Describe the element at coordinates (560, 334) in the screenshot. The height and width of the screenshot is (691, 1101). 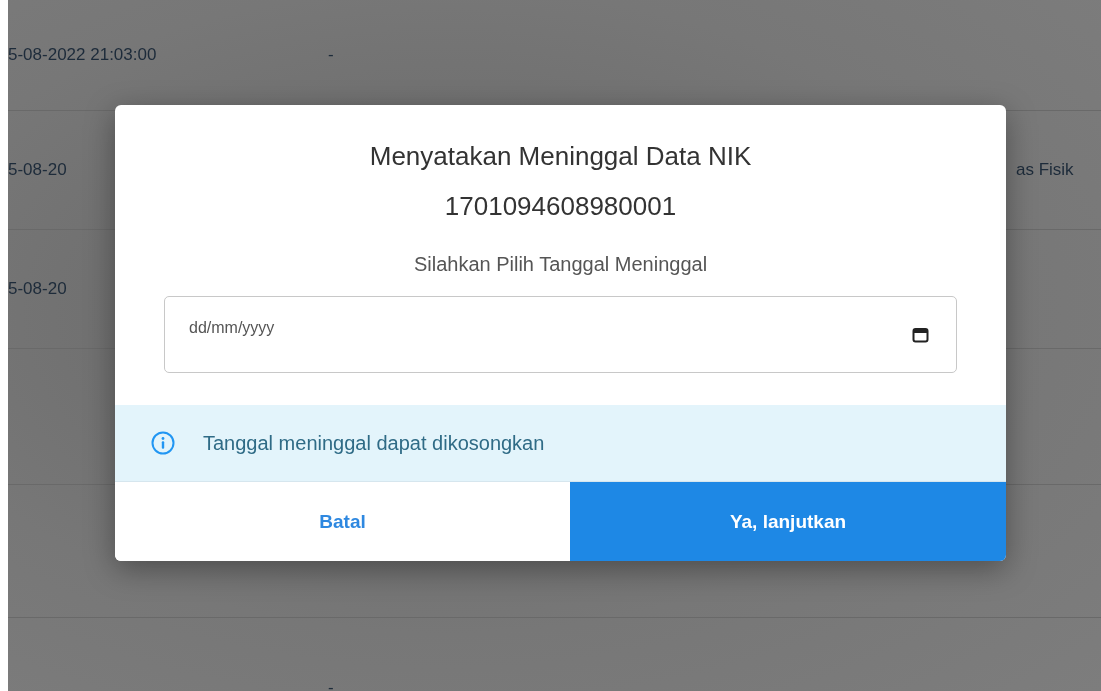
I see `date-field: dd/mm/yyyy` at that location.